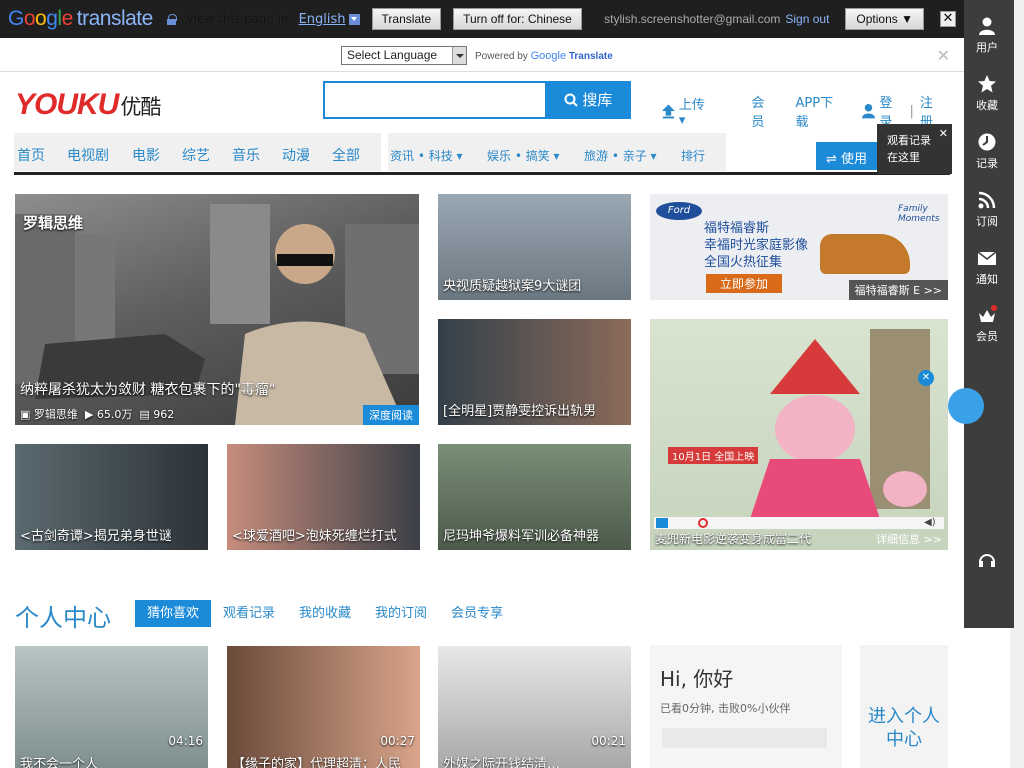 This screenshot has width=1024, height=768. What do you see at coordinates (521, 536) in the screenshot?
I see `tile-caption: 尼玛坤爷爆料军训必备神器` at bounding box center [521, 536].